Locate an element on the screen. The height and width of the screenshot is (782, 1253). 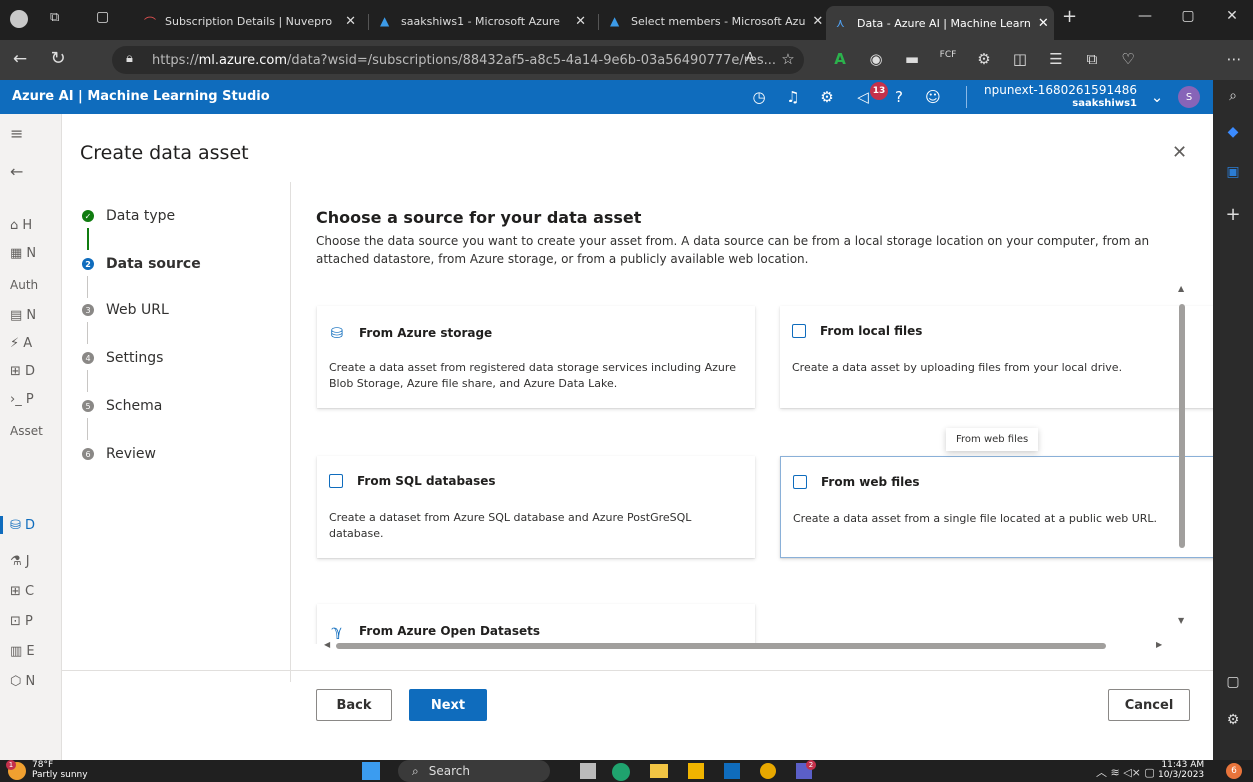
step-data-type: ✓ Data type is located at coordinates (128, 216).